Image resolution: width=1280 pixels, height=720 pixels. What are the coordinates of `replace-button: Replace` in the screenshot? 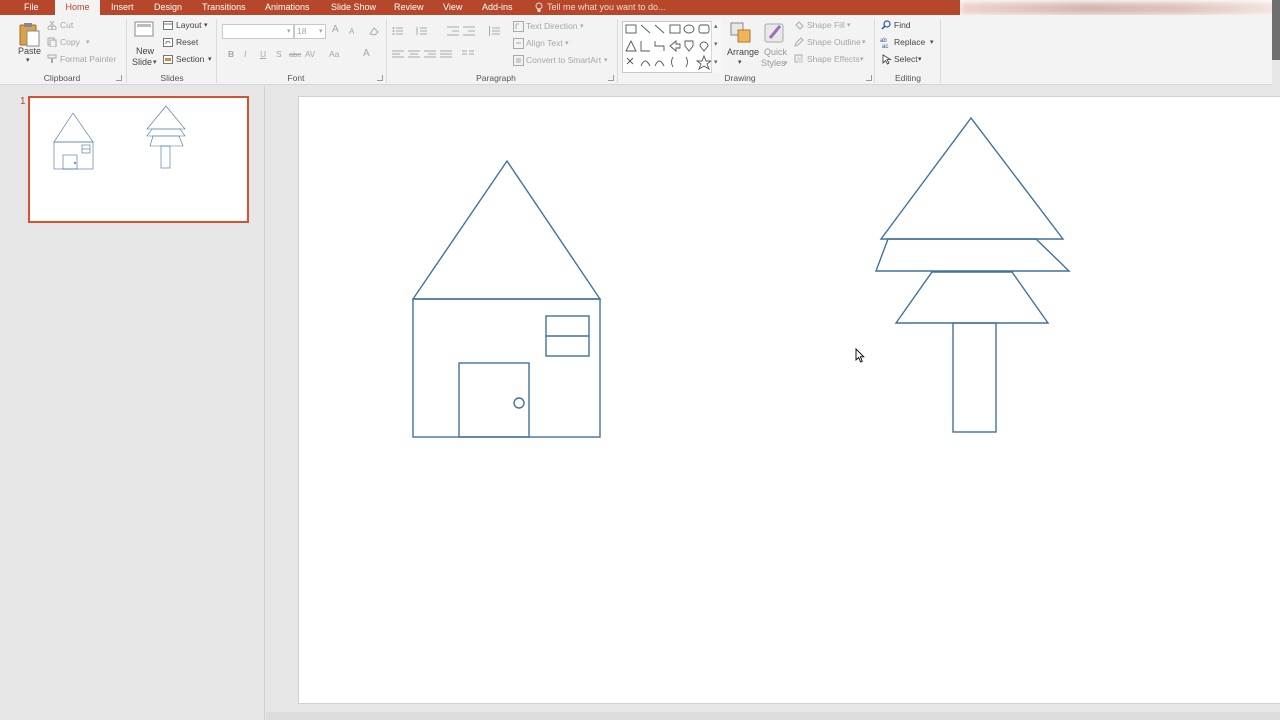 It's located at (909, 42).